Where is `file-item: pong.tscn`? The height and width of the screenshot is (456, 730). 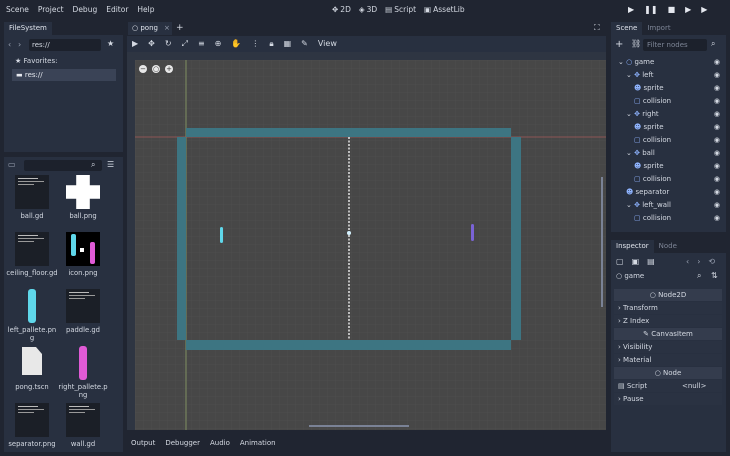 file-item: pong.tscn is located at coordinates (32, 368).